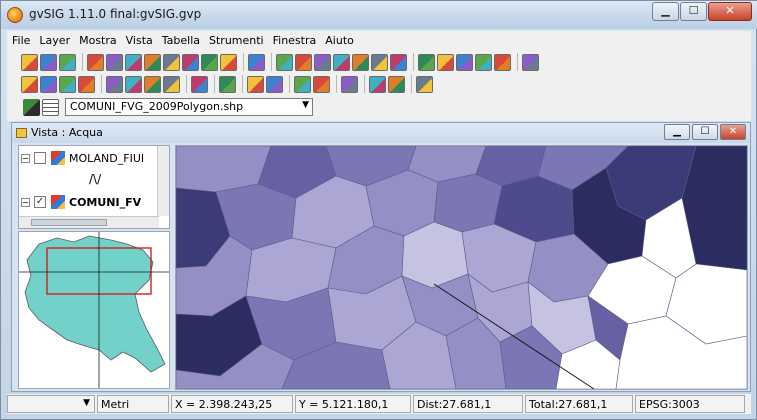  Describe the element at coordinates (321, 84) in the screenshot. I see `zoom-feature-icon` at that location.